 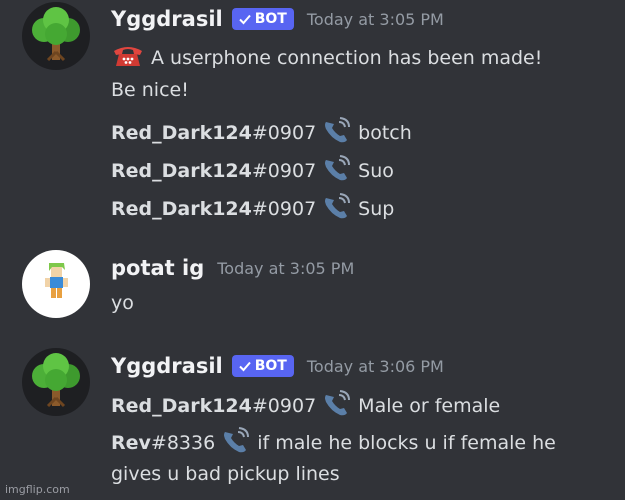 I want to click on message-line: yo, so click(x=122, y=303).